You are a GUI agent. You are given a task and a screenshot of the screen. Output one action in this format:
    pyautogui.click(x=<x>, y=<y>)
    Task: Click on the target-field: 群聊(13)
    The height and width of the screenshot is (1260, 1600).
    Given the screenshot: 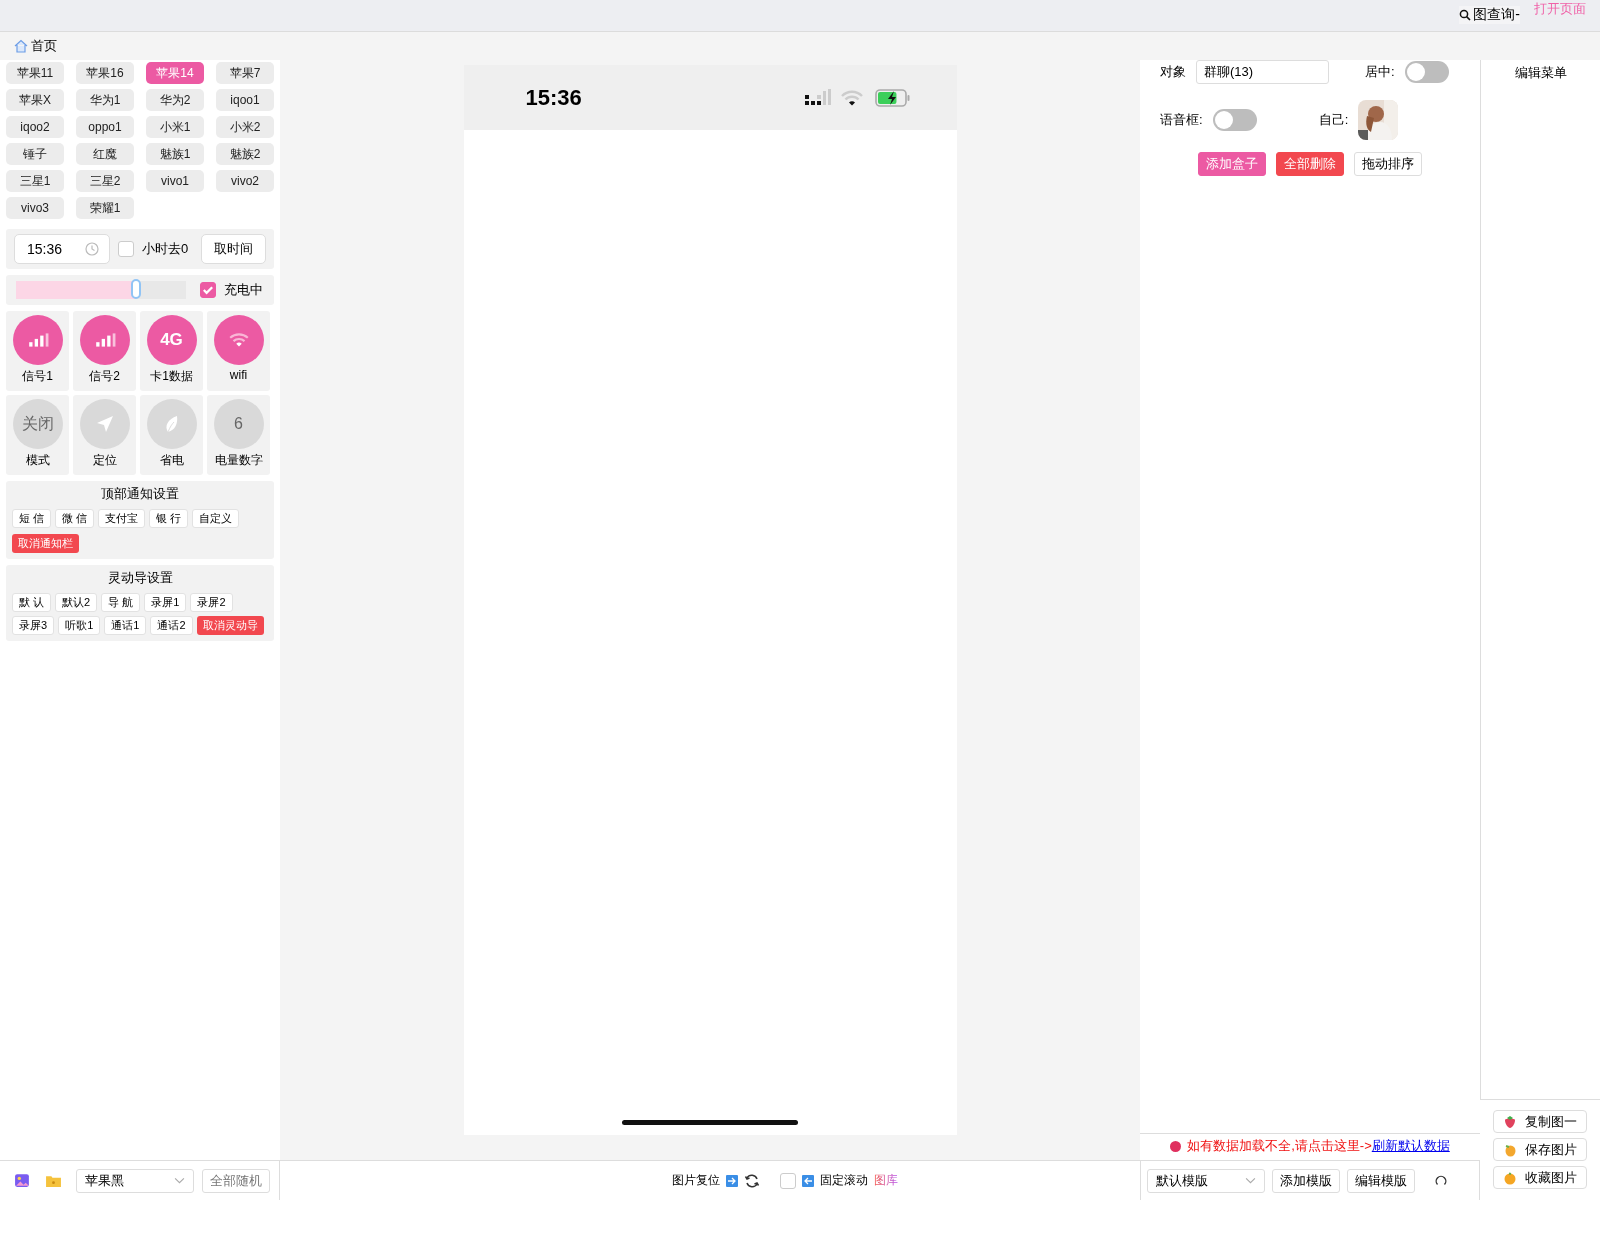 What is the action you would take?
    pyautogui.click(x=1262, y=72)
    